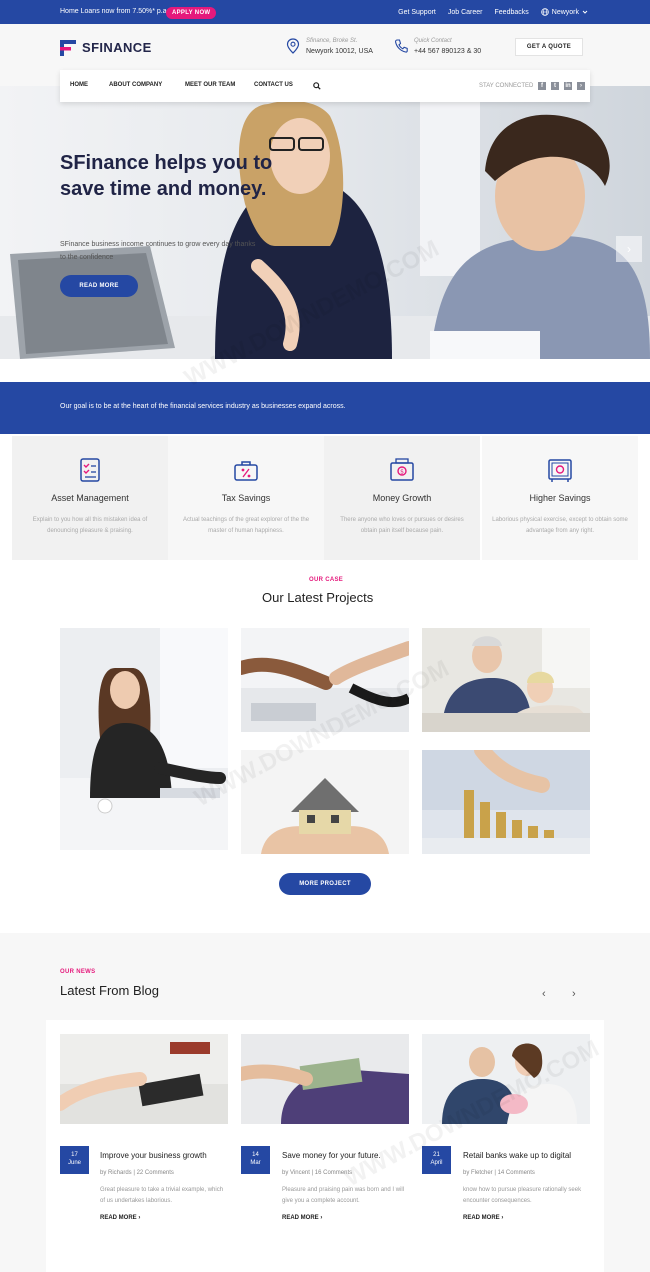 This screenshot has width=650, height=1272. What do you see at coordinates (339, 51) in the screenshot?
I see `address-text: Newyork 10012, USA` at bounding box center [339, 51].